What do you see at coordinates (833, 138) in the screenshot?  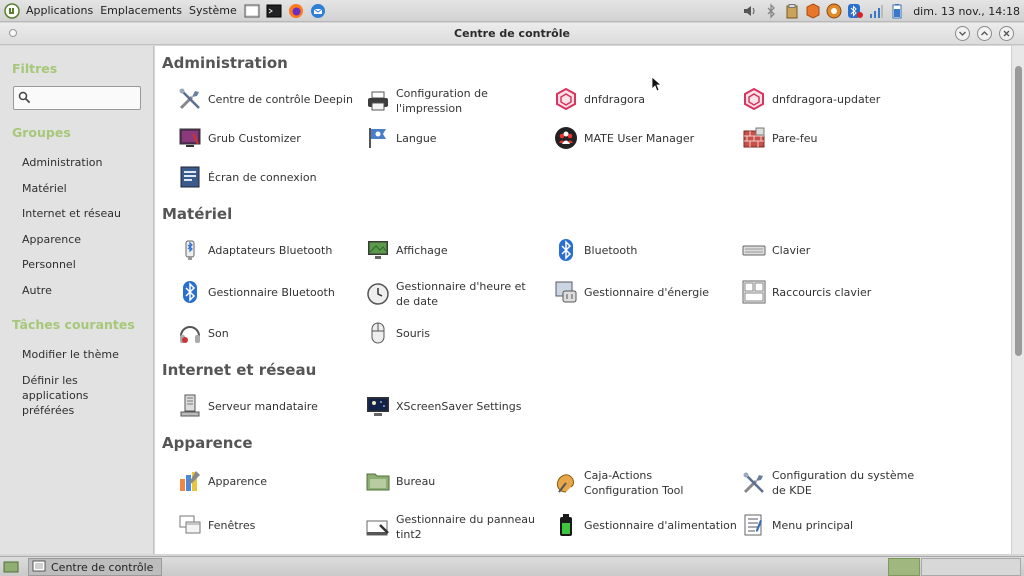 I see `item-pare-feu: Pare-feu` at bounding box center [833, 138].